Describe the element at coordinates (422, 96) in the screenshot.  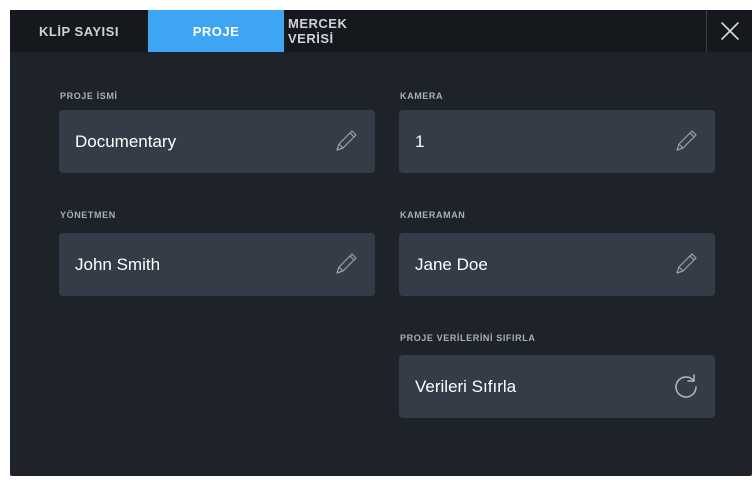
I see `camera-label: KAMERA` at that location.